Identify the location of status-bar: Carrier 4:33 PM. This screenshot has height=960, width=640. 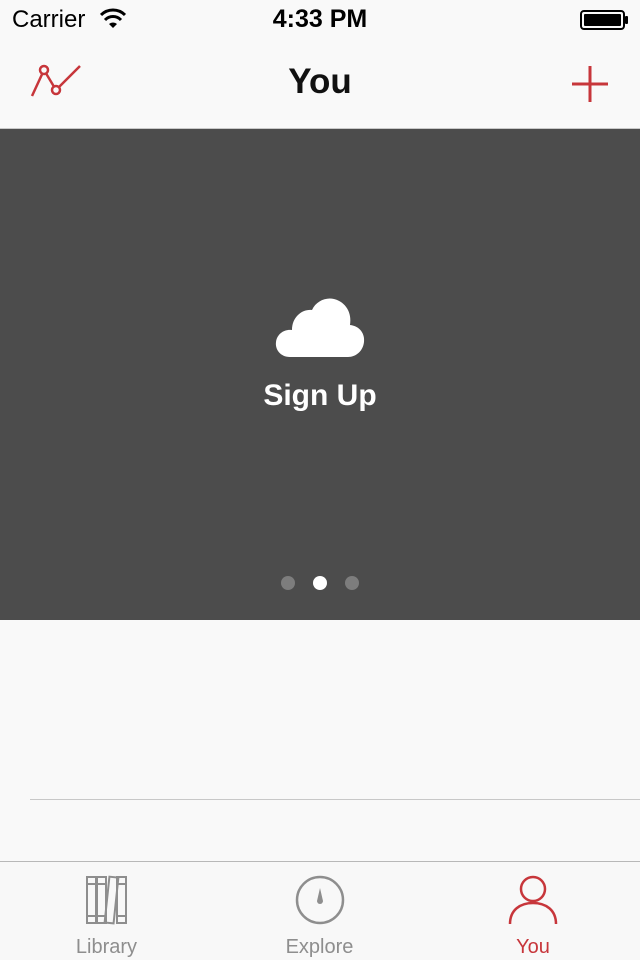
(320, 20).